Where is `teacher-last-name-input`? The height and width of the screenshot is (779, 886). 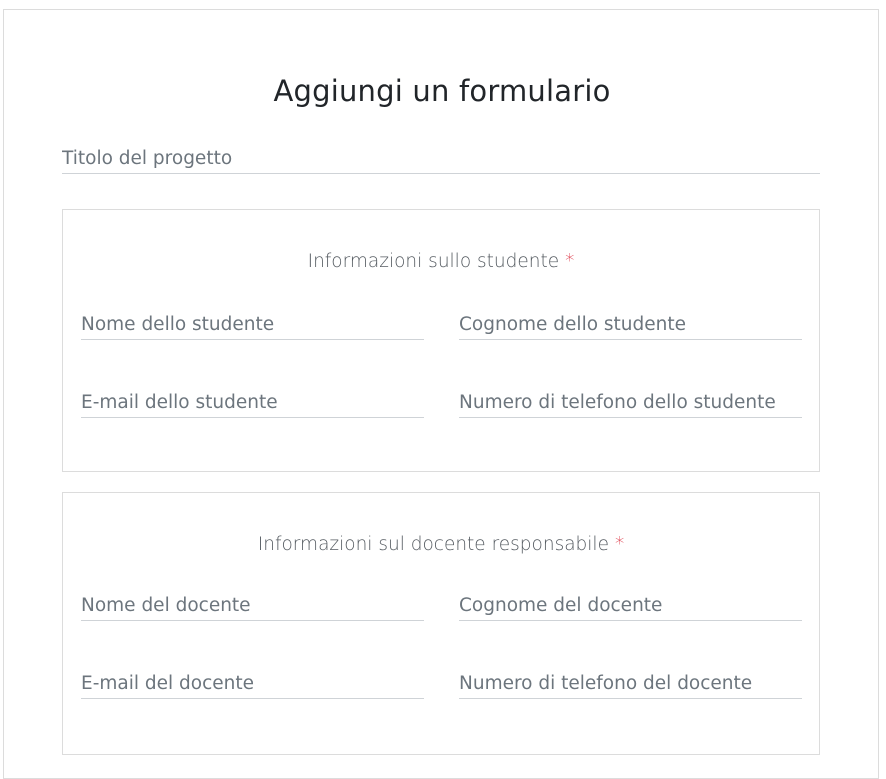
teacher-last-name-input is located at coordinates (630, 605).